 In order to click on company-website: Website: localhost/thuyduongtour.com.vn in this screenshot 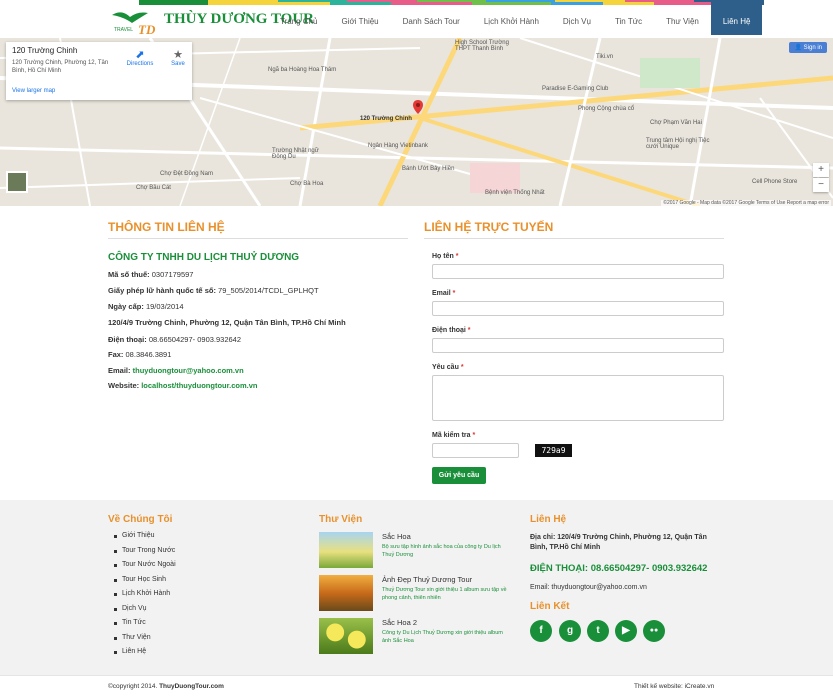, I will do `click(183, 385)`.